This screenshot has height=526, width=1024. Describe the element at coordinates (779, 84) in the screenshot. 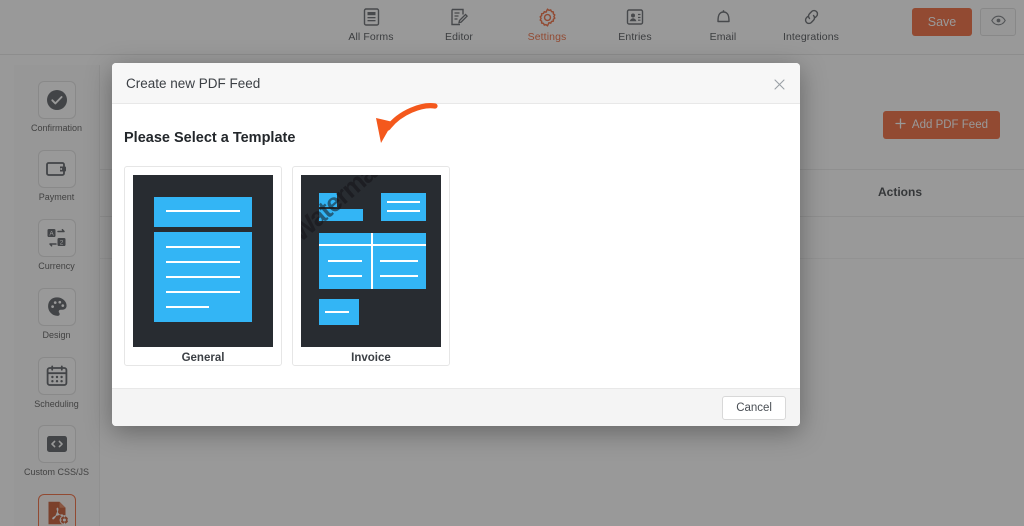

I see `close-icon` at that location.